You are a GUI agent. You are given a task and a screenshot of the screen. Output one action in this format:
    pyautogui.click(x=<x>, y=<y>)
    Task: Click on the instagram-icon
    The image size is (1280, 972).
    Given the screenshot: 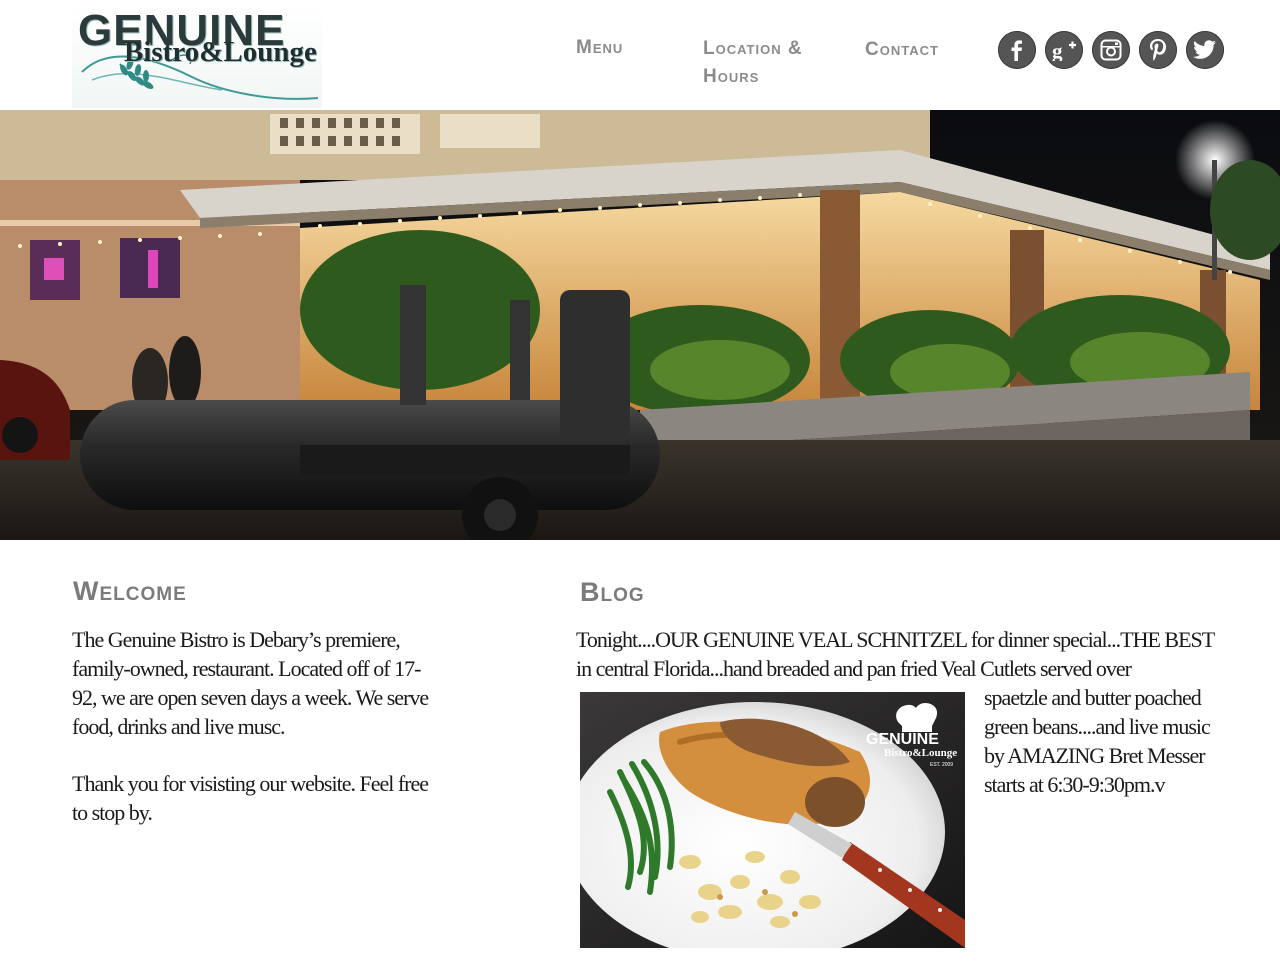 What is the action you would take?
    pyautogui.click(x=1111, y=50)
    